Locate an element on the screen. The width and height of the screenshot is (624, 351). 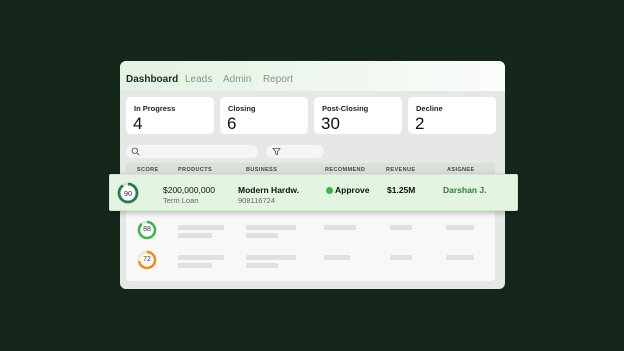
stat-in-progress: In Progress 4 is located at coordinates (170, 115).